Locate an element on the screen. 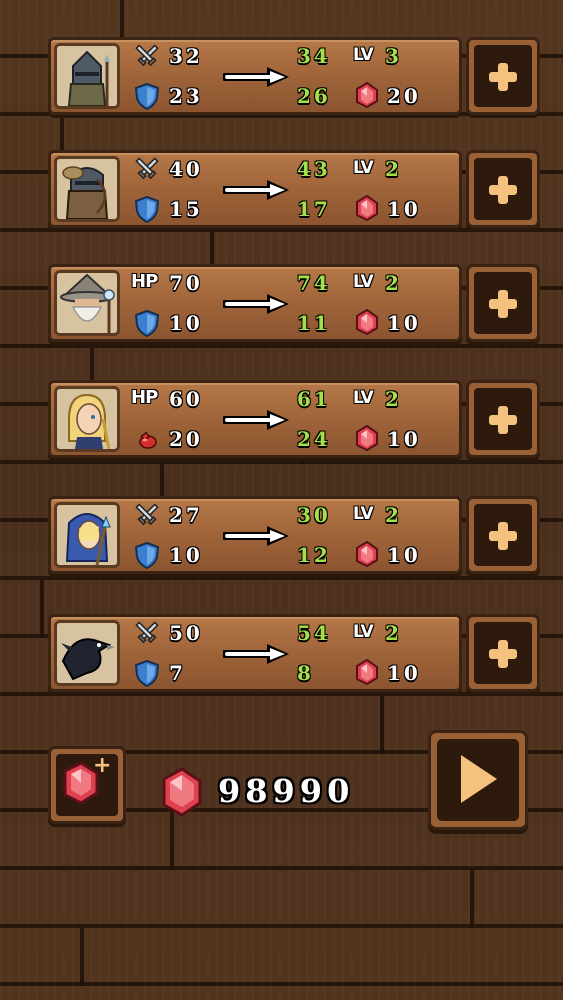 The height and width of the screenshot is (1000, 563). hero-row: 27 10 30 12 LV 2 10 is located at coordinates (294, 535).